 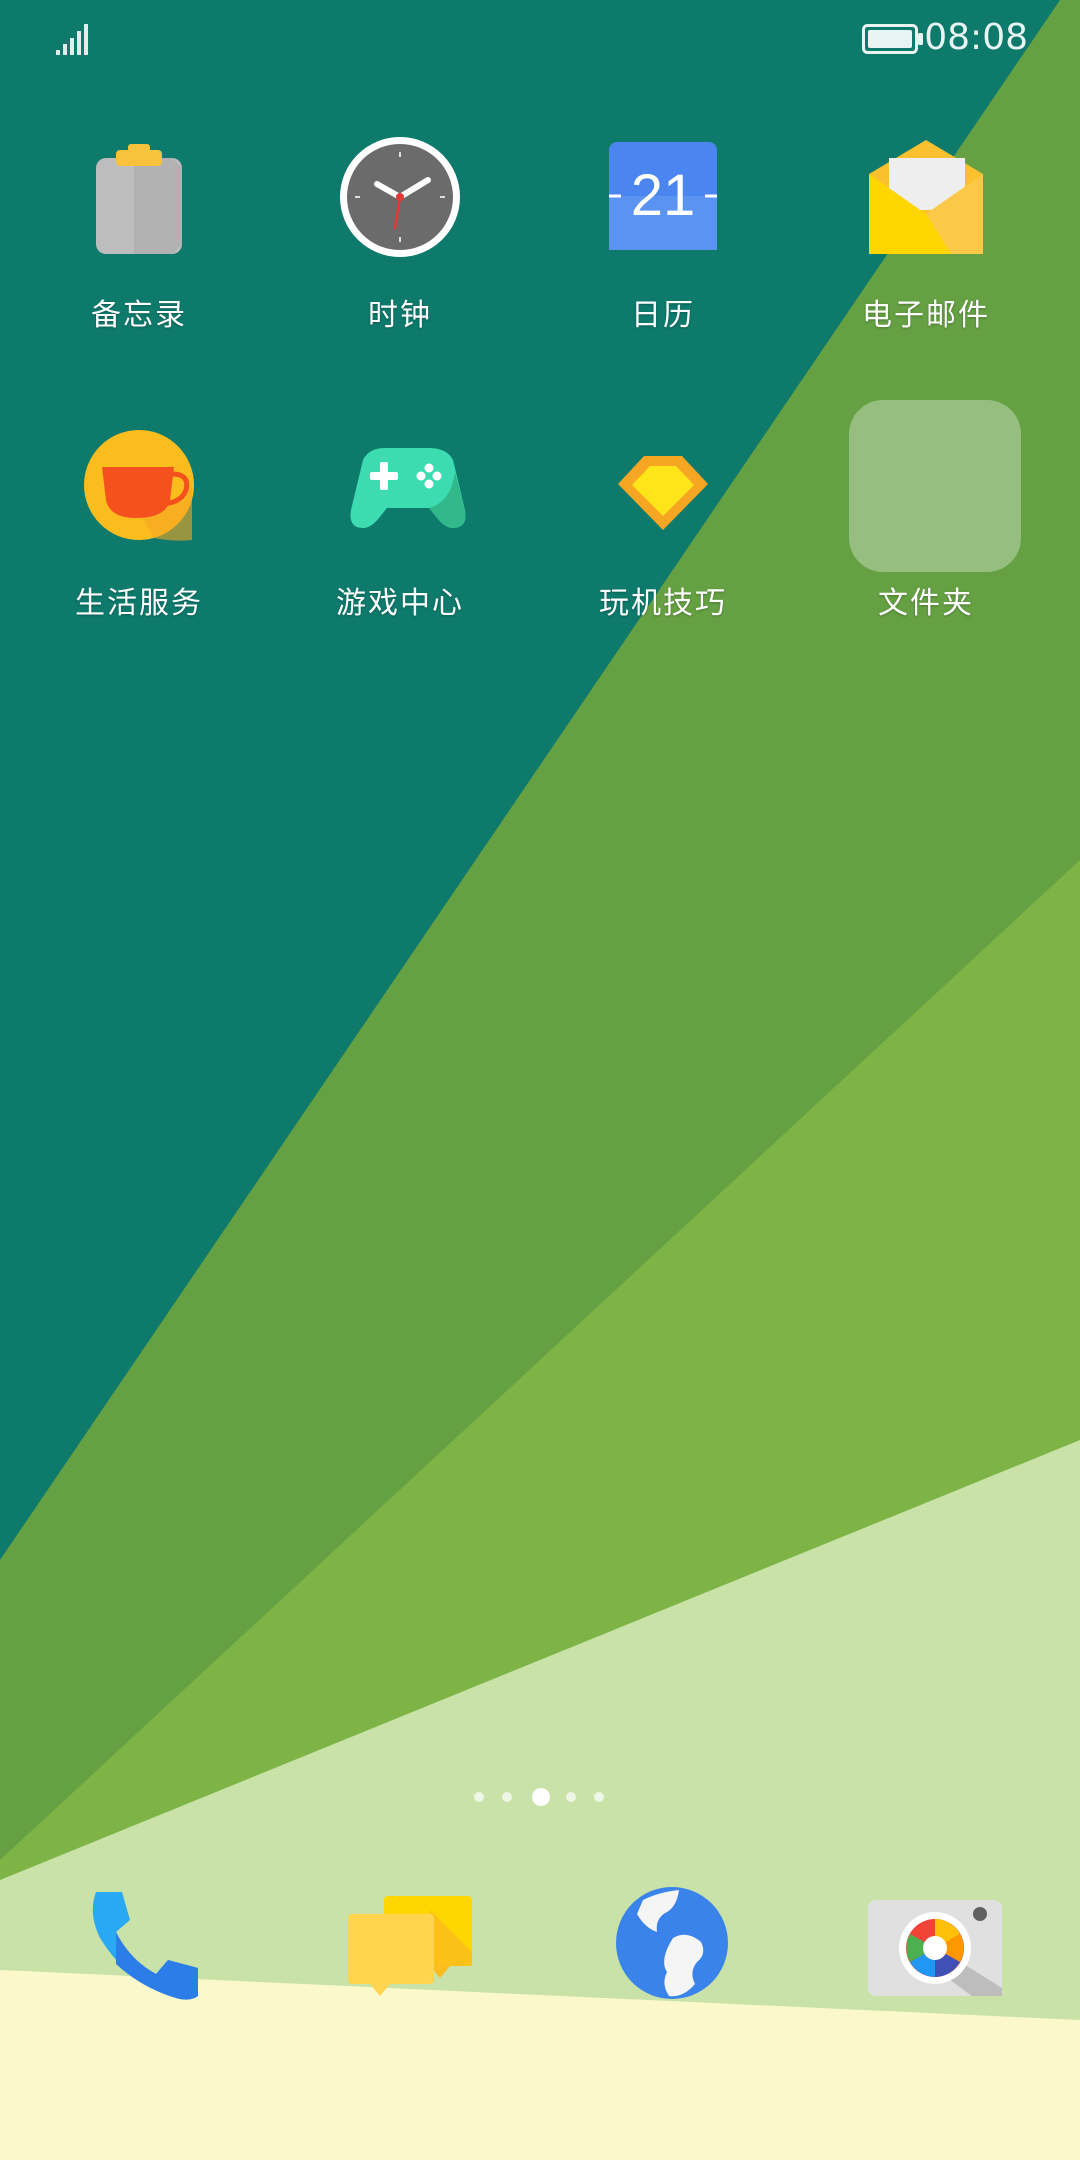 What do you see at coordinates (410, 1946) in the screenshot?
I see `messages-icon` at bounding box center [410, 1946].